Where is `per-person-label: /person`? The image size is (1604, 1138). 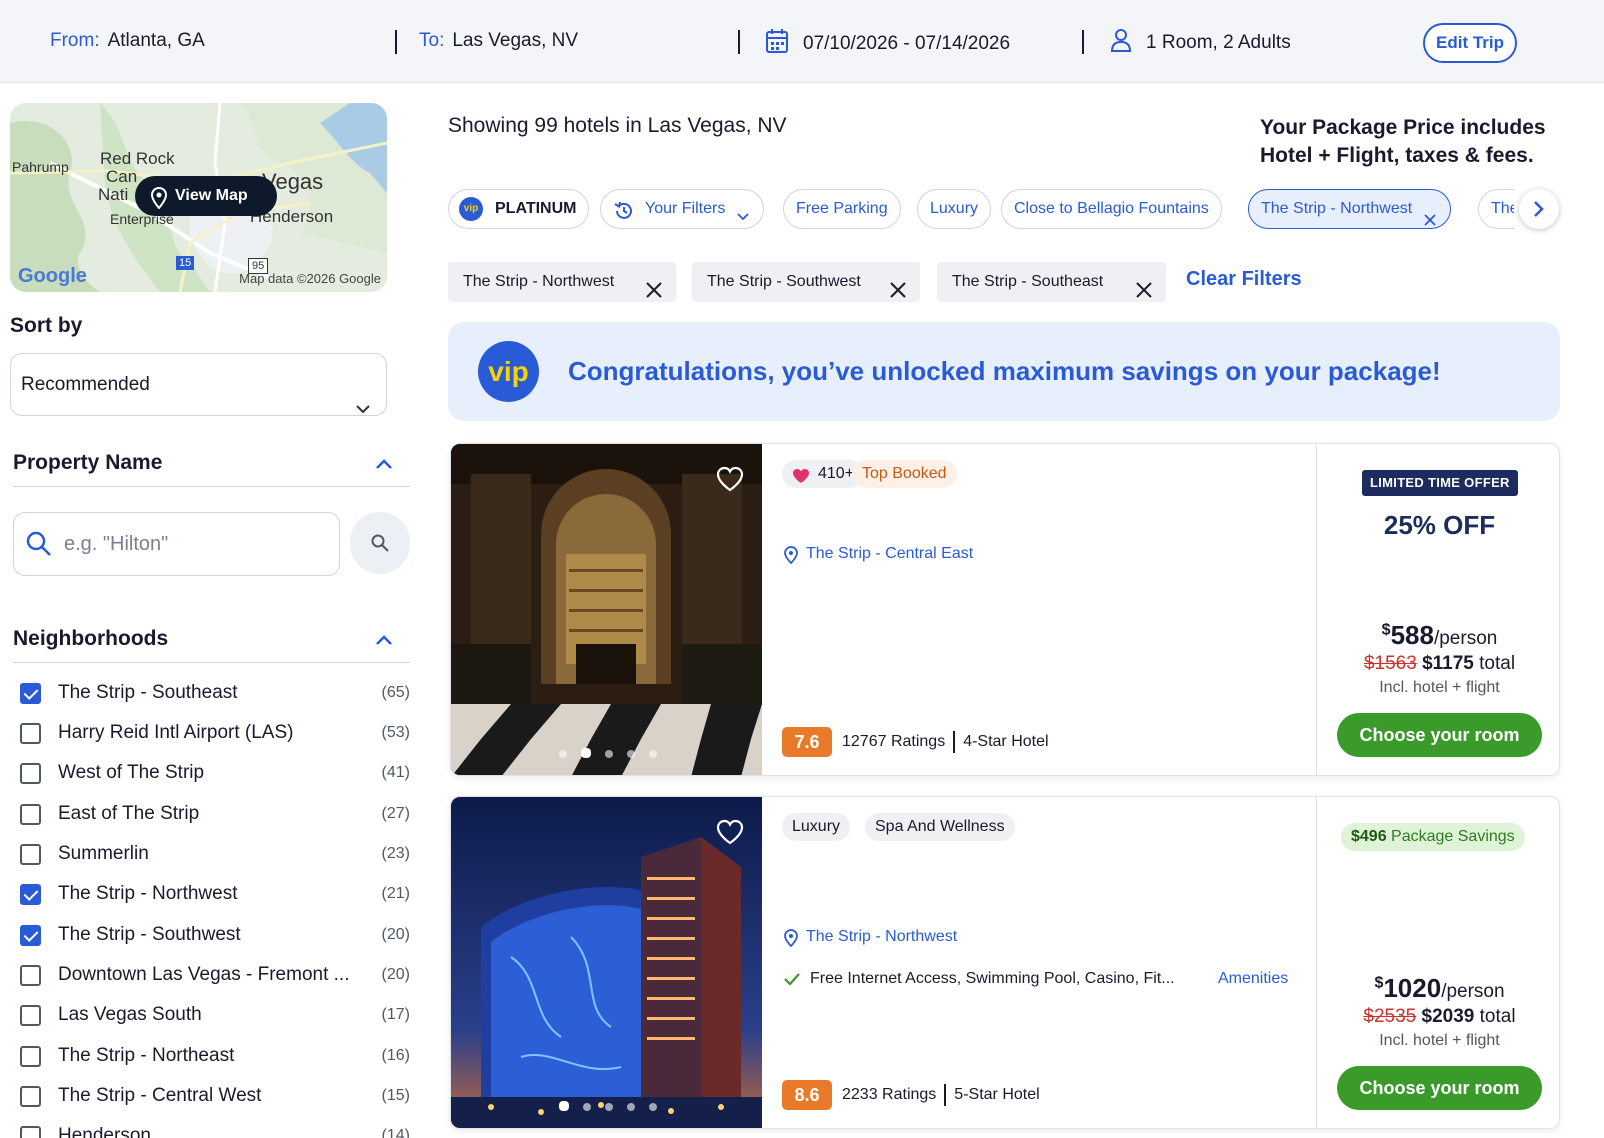 per-person-label: /person is located at coordinates (1465, 638).